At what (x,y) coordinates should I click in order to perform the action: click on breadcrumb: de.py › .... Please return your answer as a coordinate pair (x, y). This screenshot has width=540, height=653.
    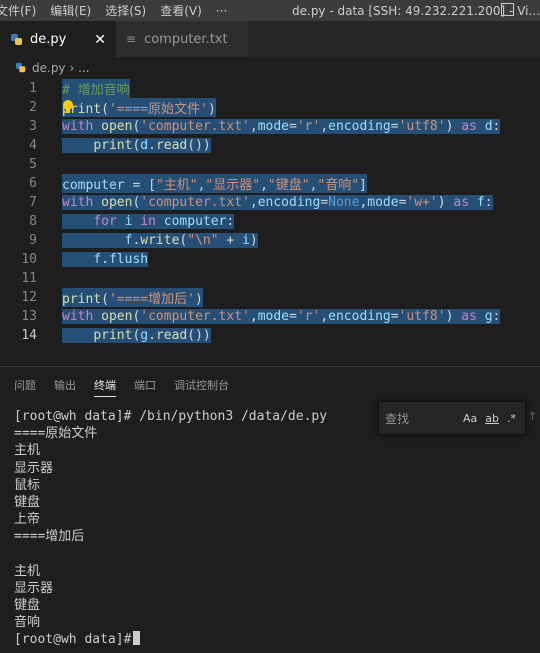
    Looking at the image, I should click on (270, 68).